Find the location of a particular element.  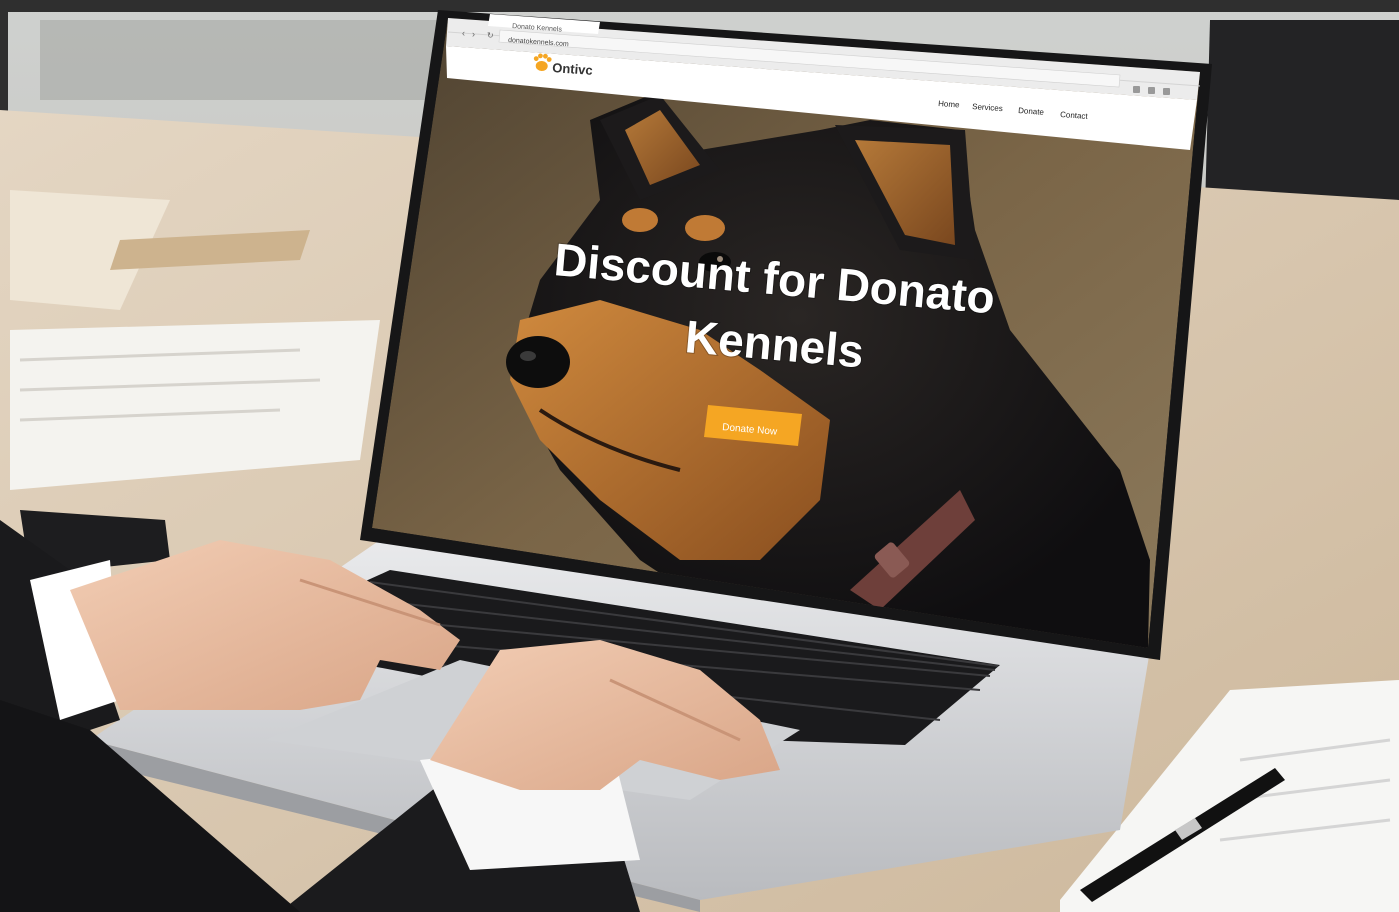

nav-item-home: Home is located at coordinates (949, 104).